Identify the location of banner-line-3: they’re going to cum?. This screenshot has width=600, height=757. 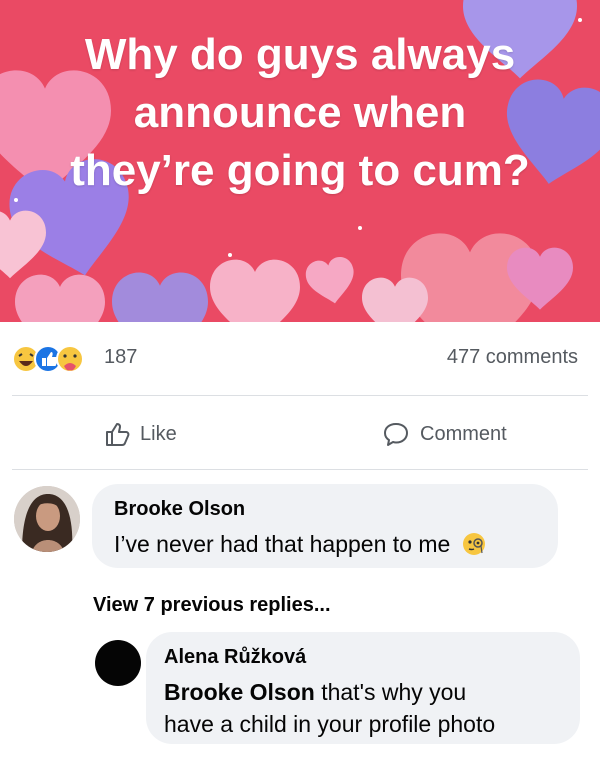
(300, 170).